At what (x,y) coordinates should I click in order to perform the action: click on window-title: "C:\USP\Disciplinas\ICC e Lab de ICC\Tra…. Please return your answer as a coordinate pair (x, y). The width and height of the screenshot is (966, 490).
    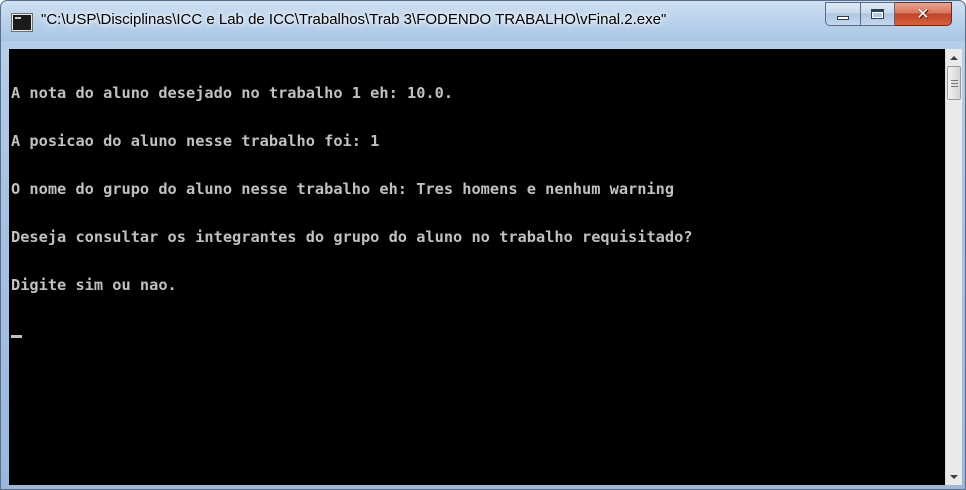
    Looking at the image, I should click on (354, 19).